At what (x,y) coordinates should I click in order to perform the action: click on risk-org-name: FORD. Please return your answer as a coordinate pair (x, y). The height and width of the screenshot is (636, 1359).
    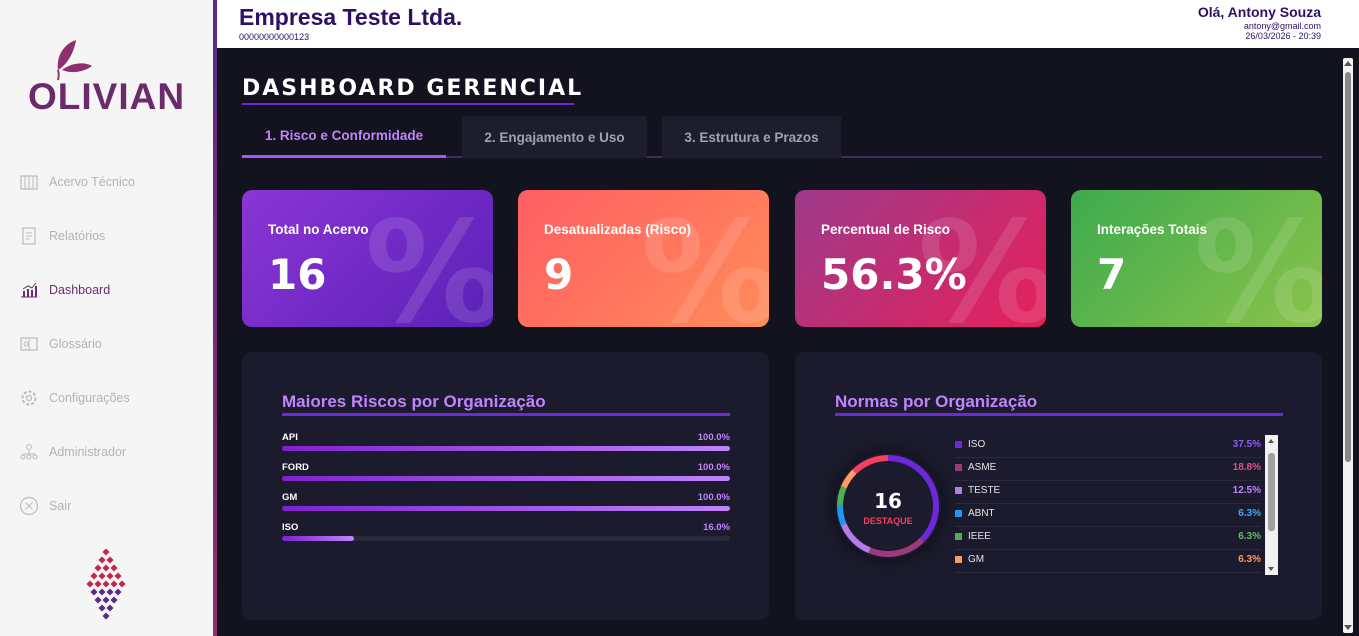
    Looking at the image, I should click on (295, 467).